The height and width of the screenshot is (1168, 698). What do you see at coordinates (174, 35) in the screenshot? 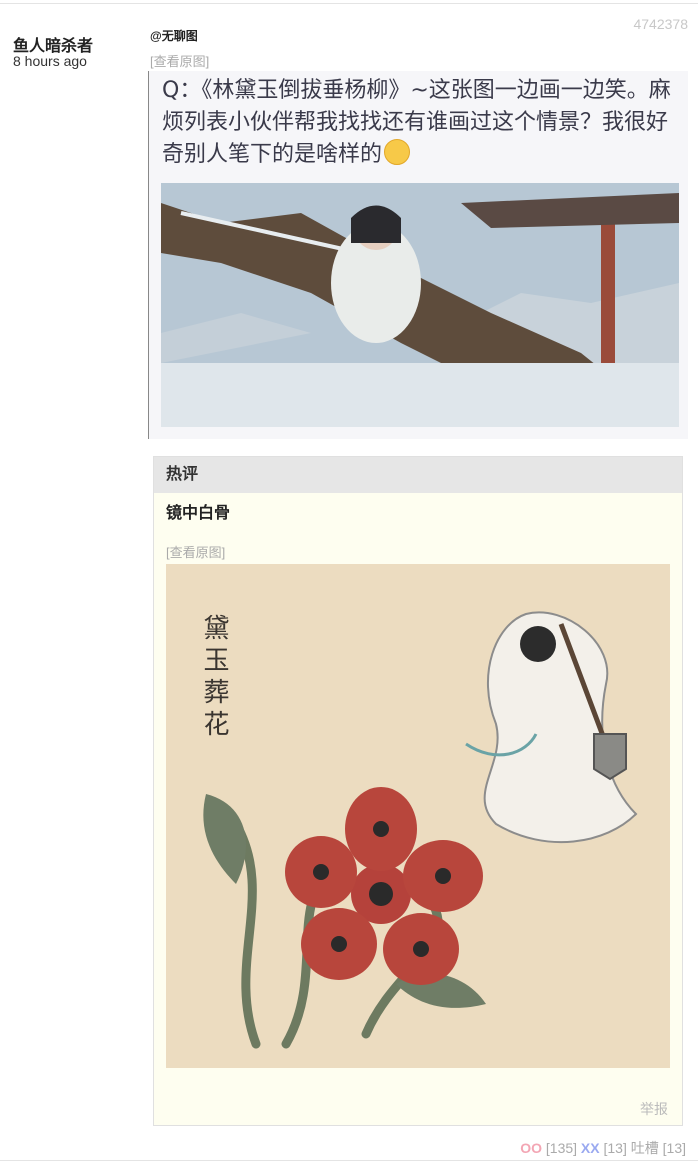
I see `mention-link: @无聊图` at bounding box center [174, 35].